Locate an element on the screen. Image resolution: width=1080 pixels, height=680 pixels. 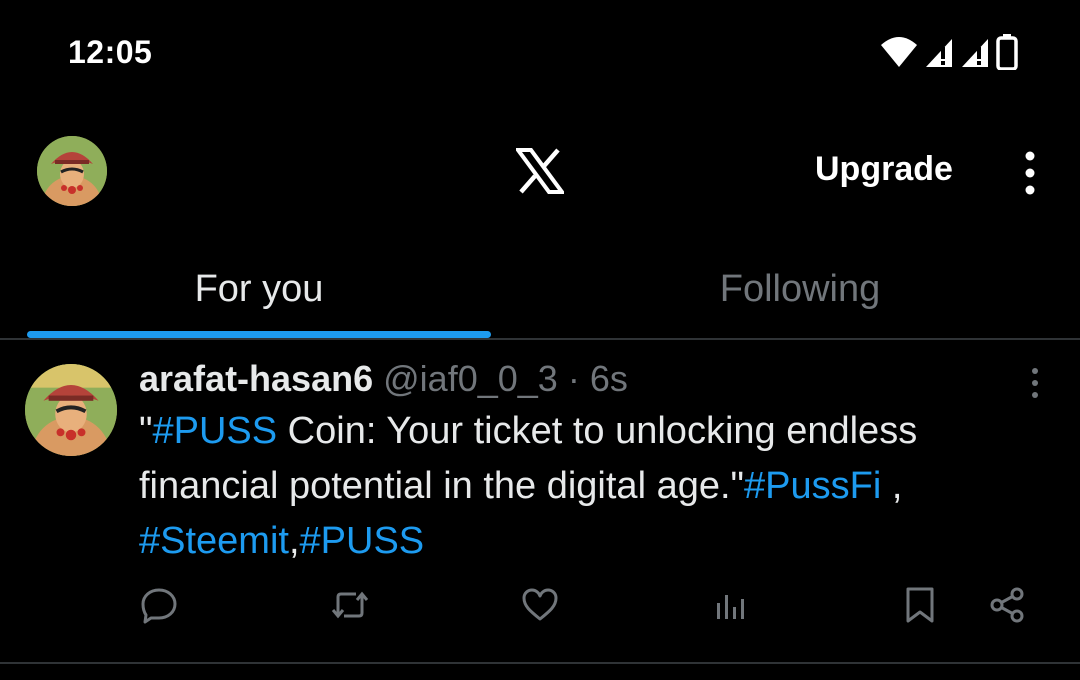
bookmark-icon is located at coordinates (920, 605).